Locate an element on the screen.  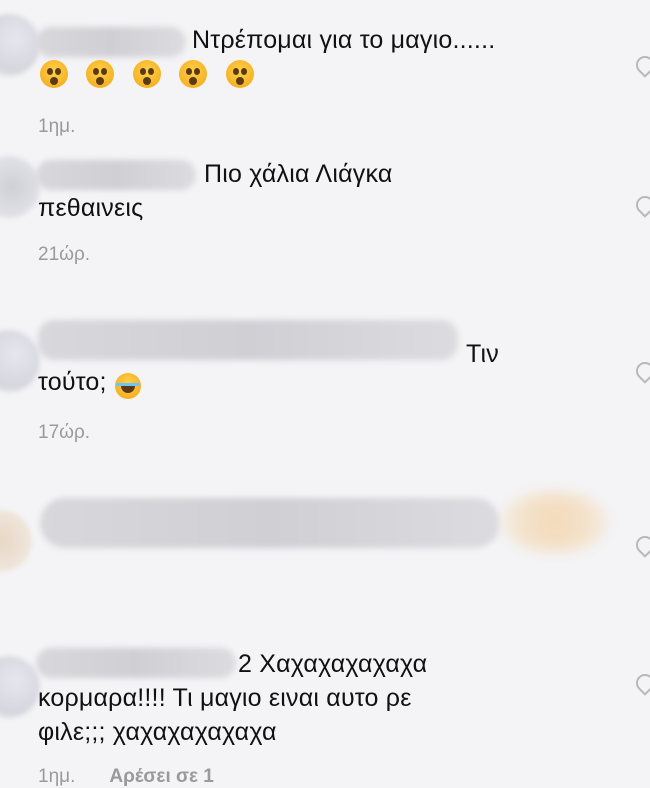
comment-text-line-2-row: τούτο; is located at coordinates (90, 382).